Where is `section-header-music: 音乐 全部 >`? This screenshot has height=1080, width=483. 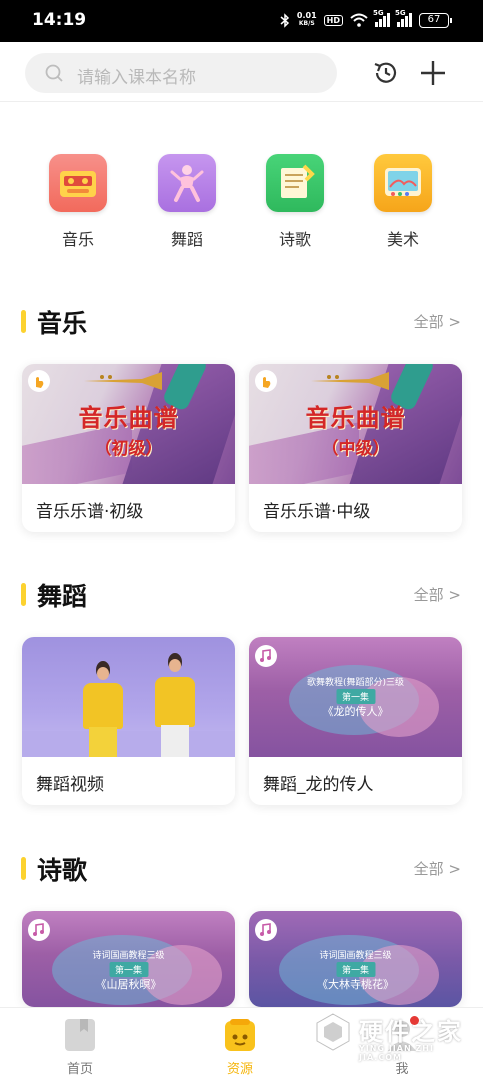
section-header-music: 音乐 全部 > is located at coordinates (241, 321).